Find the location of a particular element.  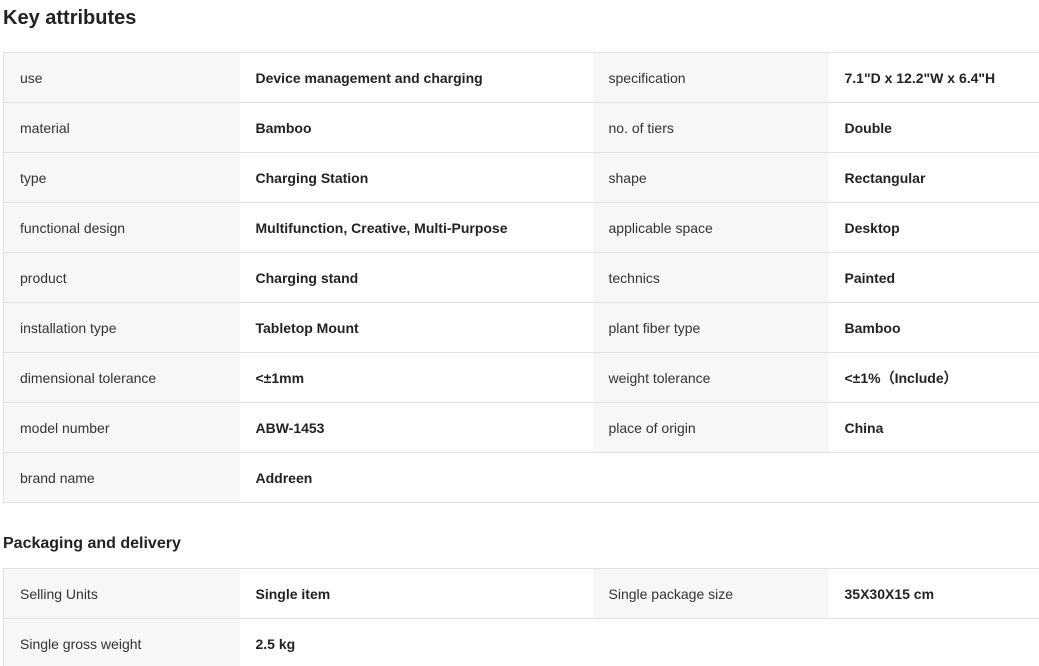

attribute-name: type is located at coordinates (121, 177).